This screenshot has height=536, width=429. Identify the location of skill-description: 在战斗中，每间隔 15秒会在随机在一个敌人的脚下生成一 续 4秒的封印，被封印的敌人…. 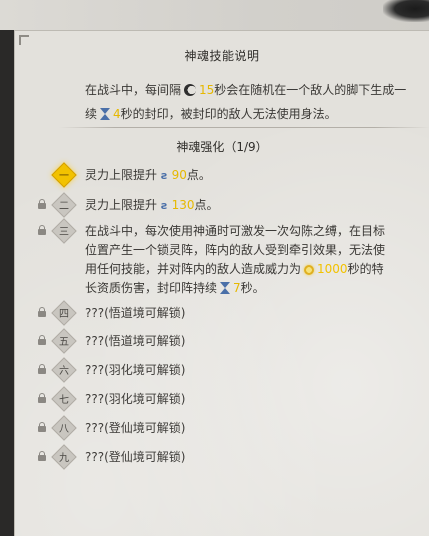
(257, 102).